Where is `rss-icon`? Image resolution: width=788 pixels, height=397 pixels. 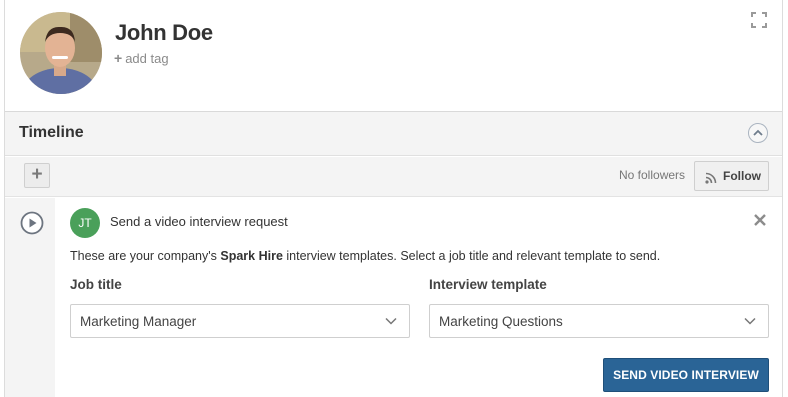
rss-icon is located at coordinates (711, 178).